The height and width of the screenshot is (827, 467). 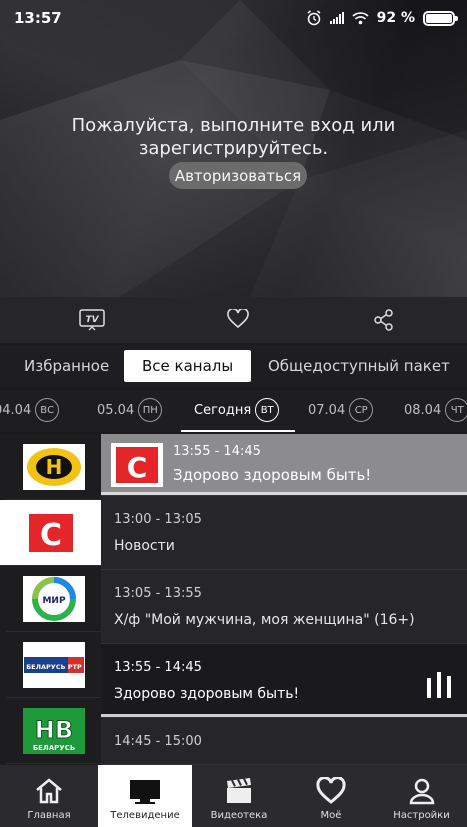 I want to click on date-item-today: Сегодня ВТ, so click(x=237, y=410).